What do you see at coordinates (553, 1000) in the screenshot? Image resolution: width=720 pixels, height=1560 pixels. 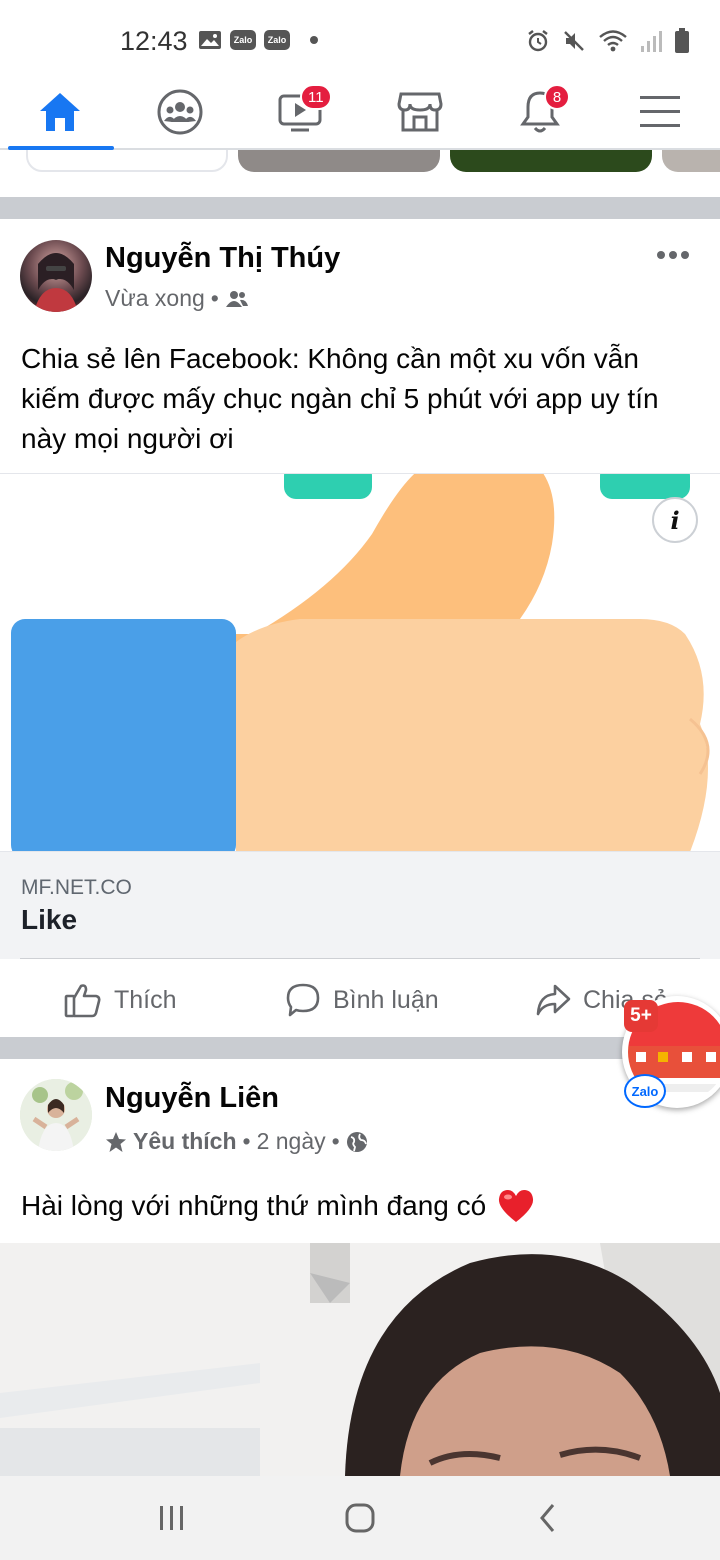 I see `share-icon` at bounding box center [553, 1000].